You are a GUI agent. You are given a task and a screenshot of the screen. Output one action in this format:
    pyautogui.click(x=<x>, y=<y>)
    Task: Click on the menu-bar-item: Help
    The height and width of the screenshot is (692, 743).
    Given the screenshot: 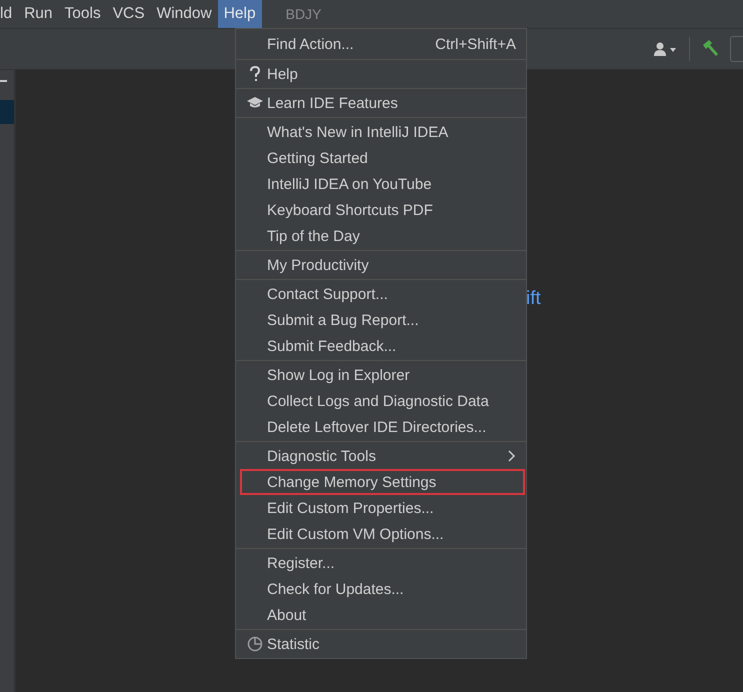 What is the action you would take?
    pyautogui.click(x=240, y=14)
    